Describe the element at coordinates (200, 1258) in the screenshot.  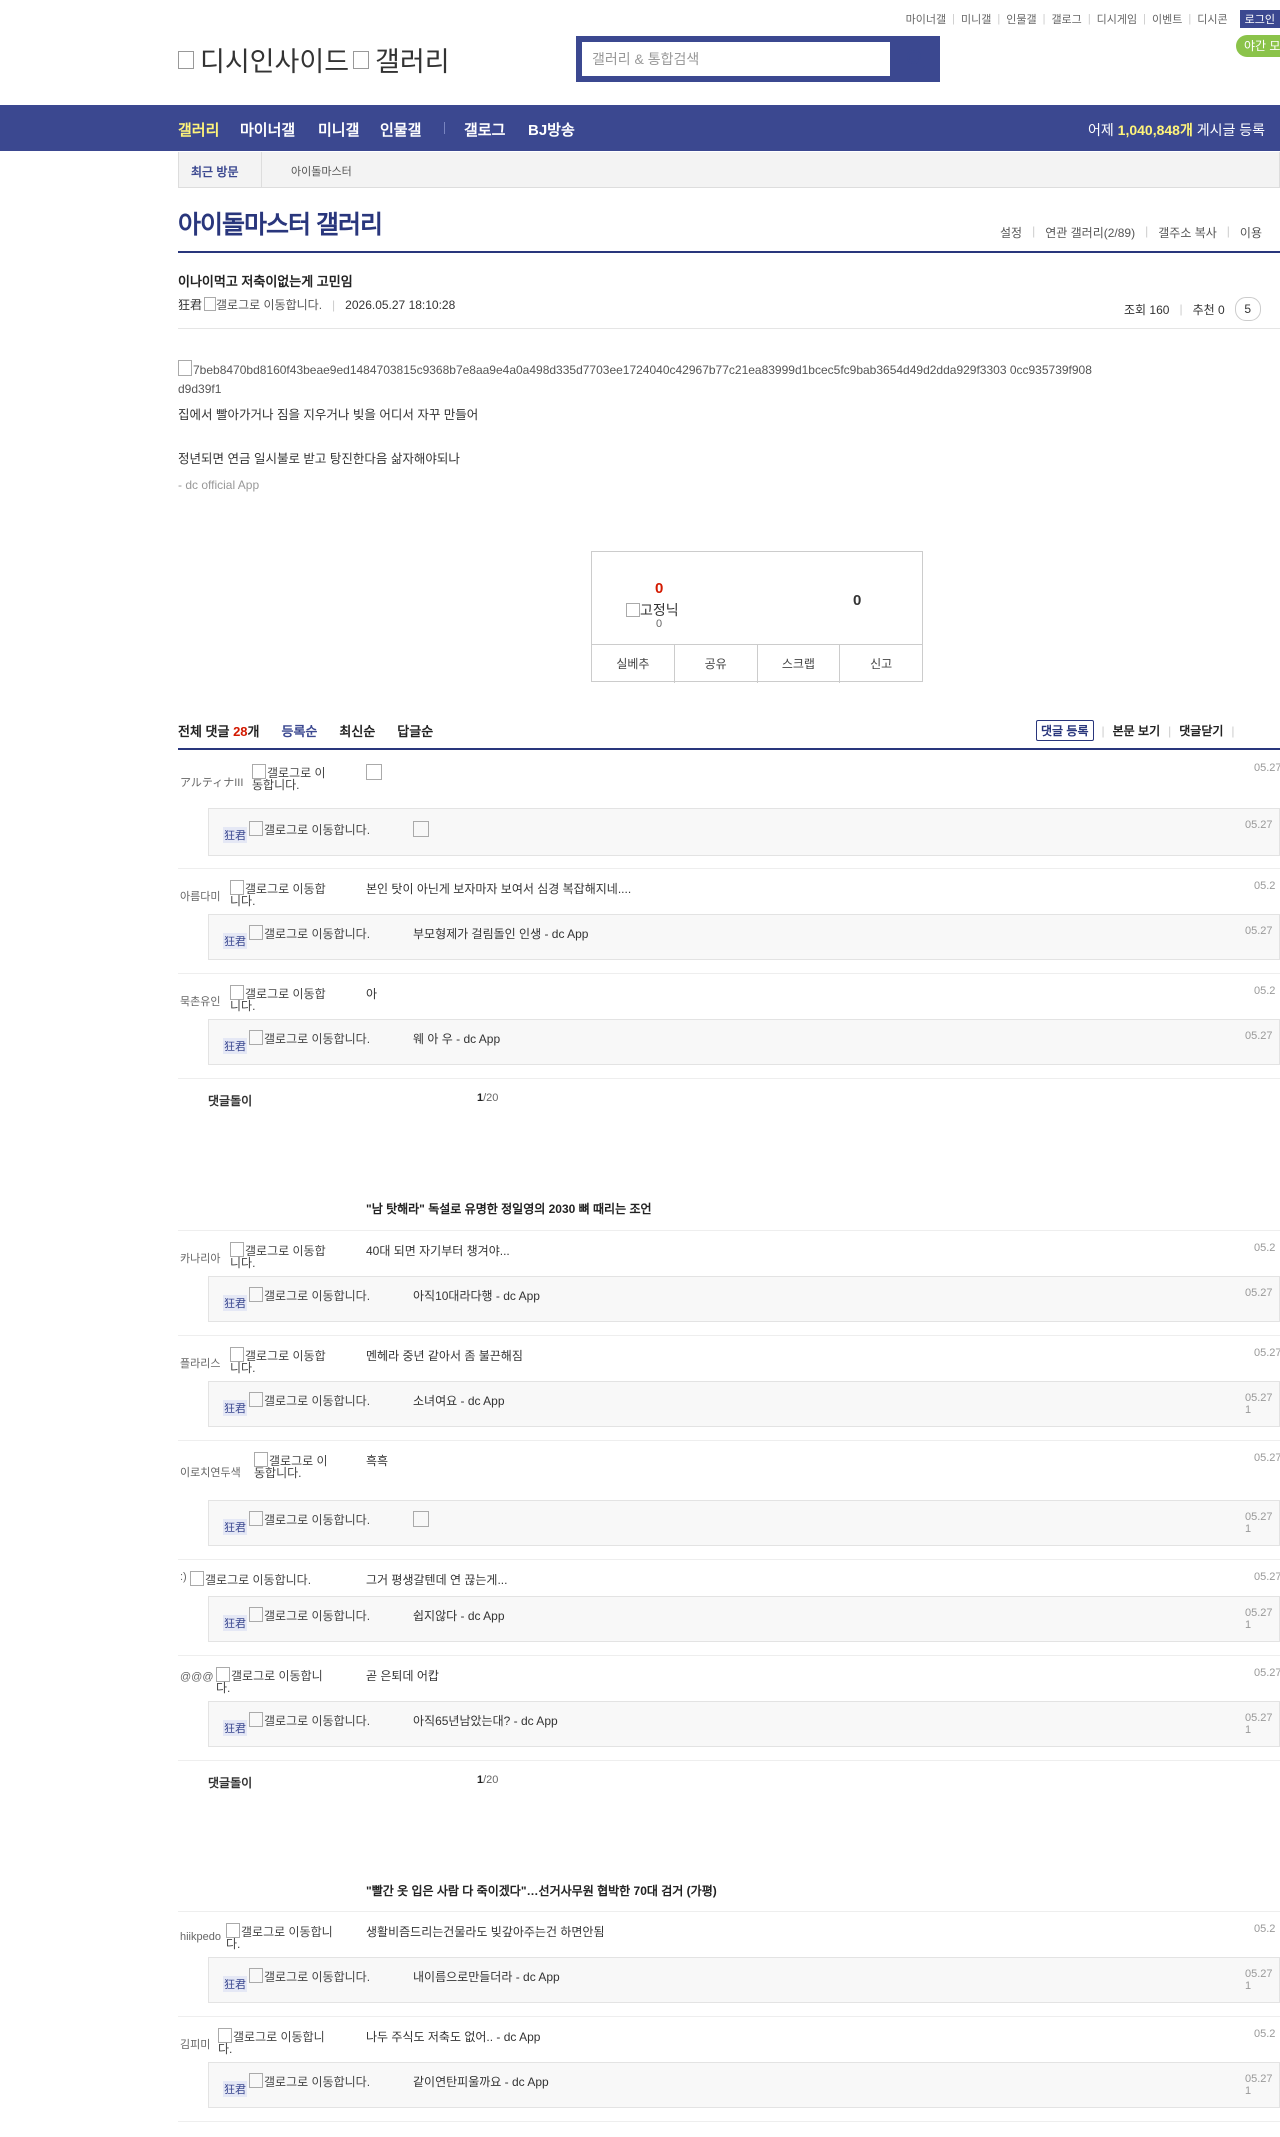
I see `comment-nick: 카나리아` at that location.